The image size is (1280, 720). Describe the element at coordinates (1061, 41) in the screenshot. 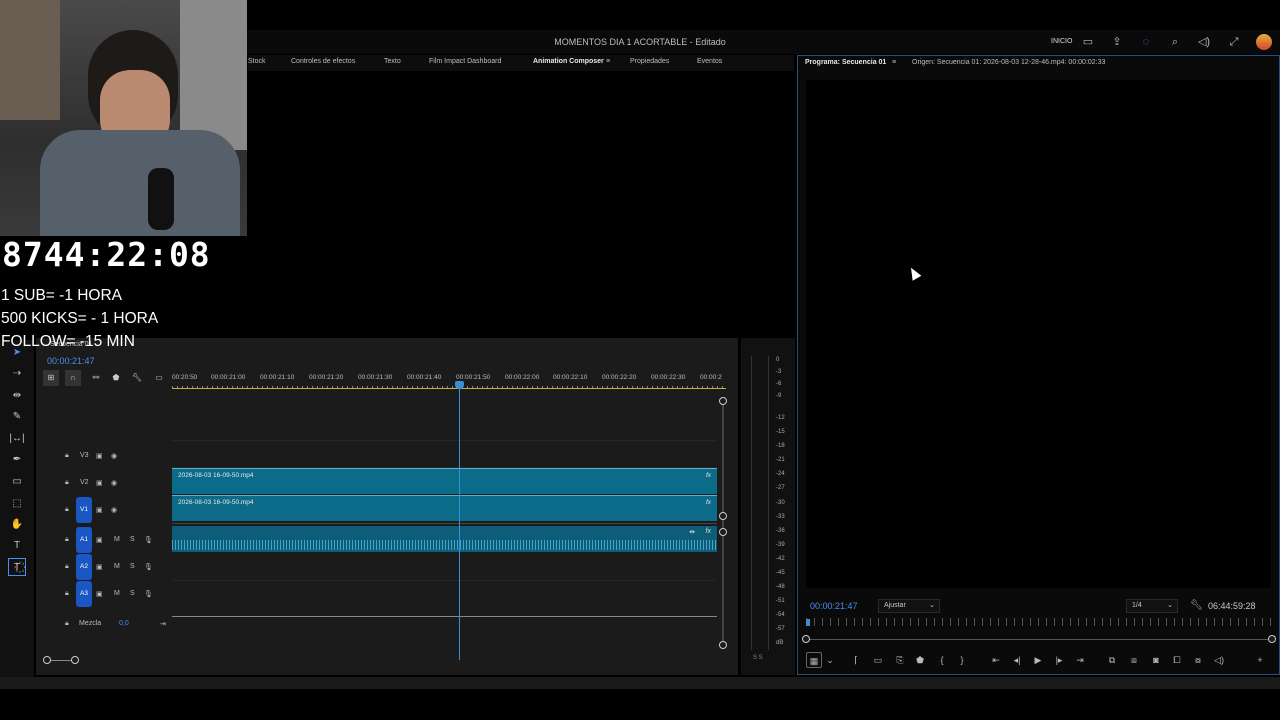

I see `inicio-button: INICIO` at that location.